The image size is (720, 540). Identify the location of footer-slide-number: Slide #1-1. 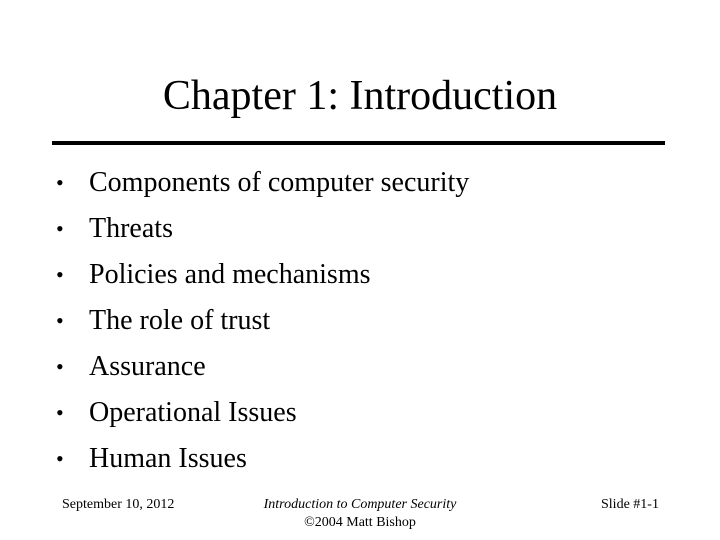
(630, 504).